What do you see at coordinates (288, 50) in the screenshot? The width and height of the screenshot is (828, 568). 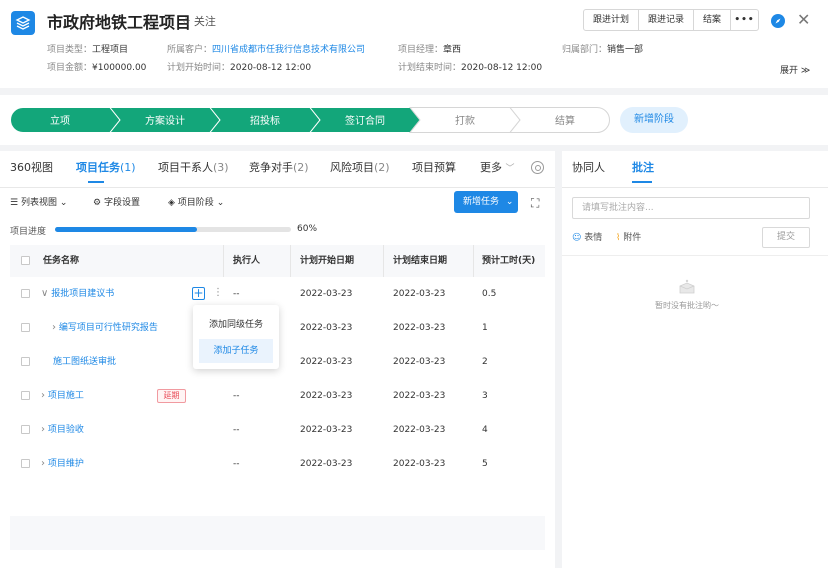 I see `customer-link: 四川省成都市任我行信息技术有限公司` at bounding box center [288, 50].